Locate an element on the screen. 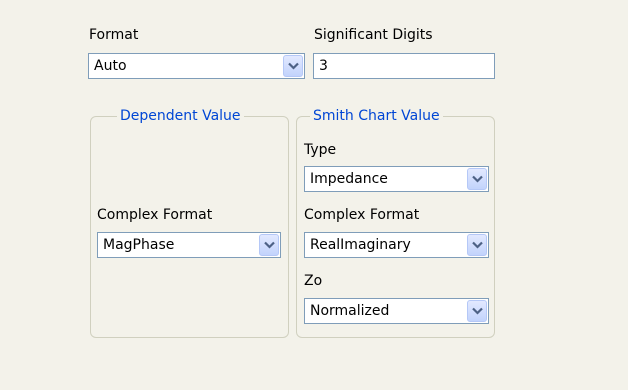 This screenshot has width=628, height=390. smith-complex-format-button is located at coordinates (477, 245).